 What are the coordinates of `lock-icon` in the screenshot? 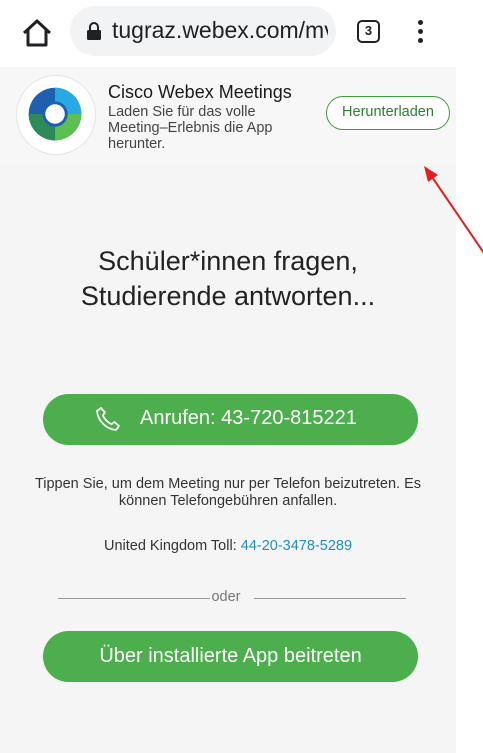 It's located at (94, 31).